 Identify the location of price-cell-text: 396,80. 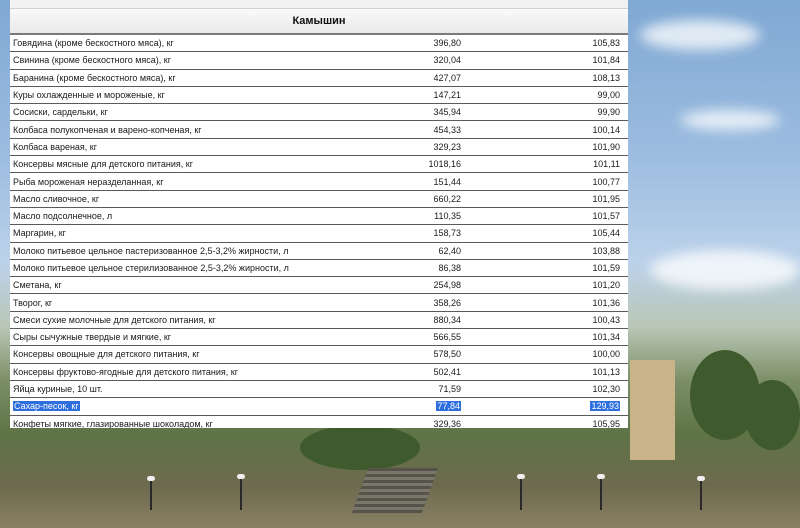
(447, 43).